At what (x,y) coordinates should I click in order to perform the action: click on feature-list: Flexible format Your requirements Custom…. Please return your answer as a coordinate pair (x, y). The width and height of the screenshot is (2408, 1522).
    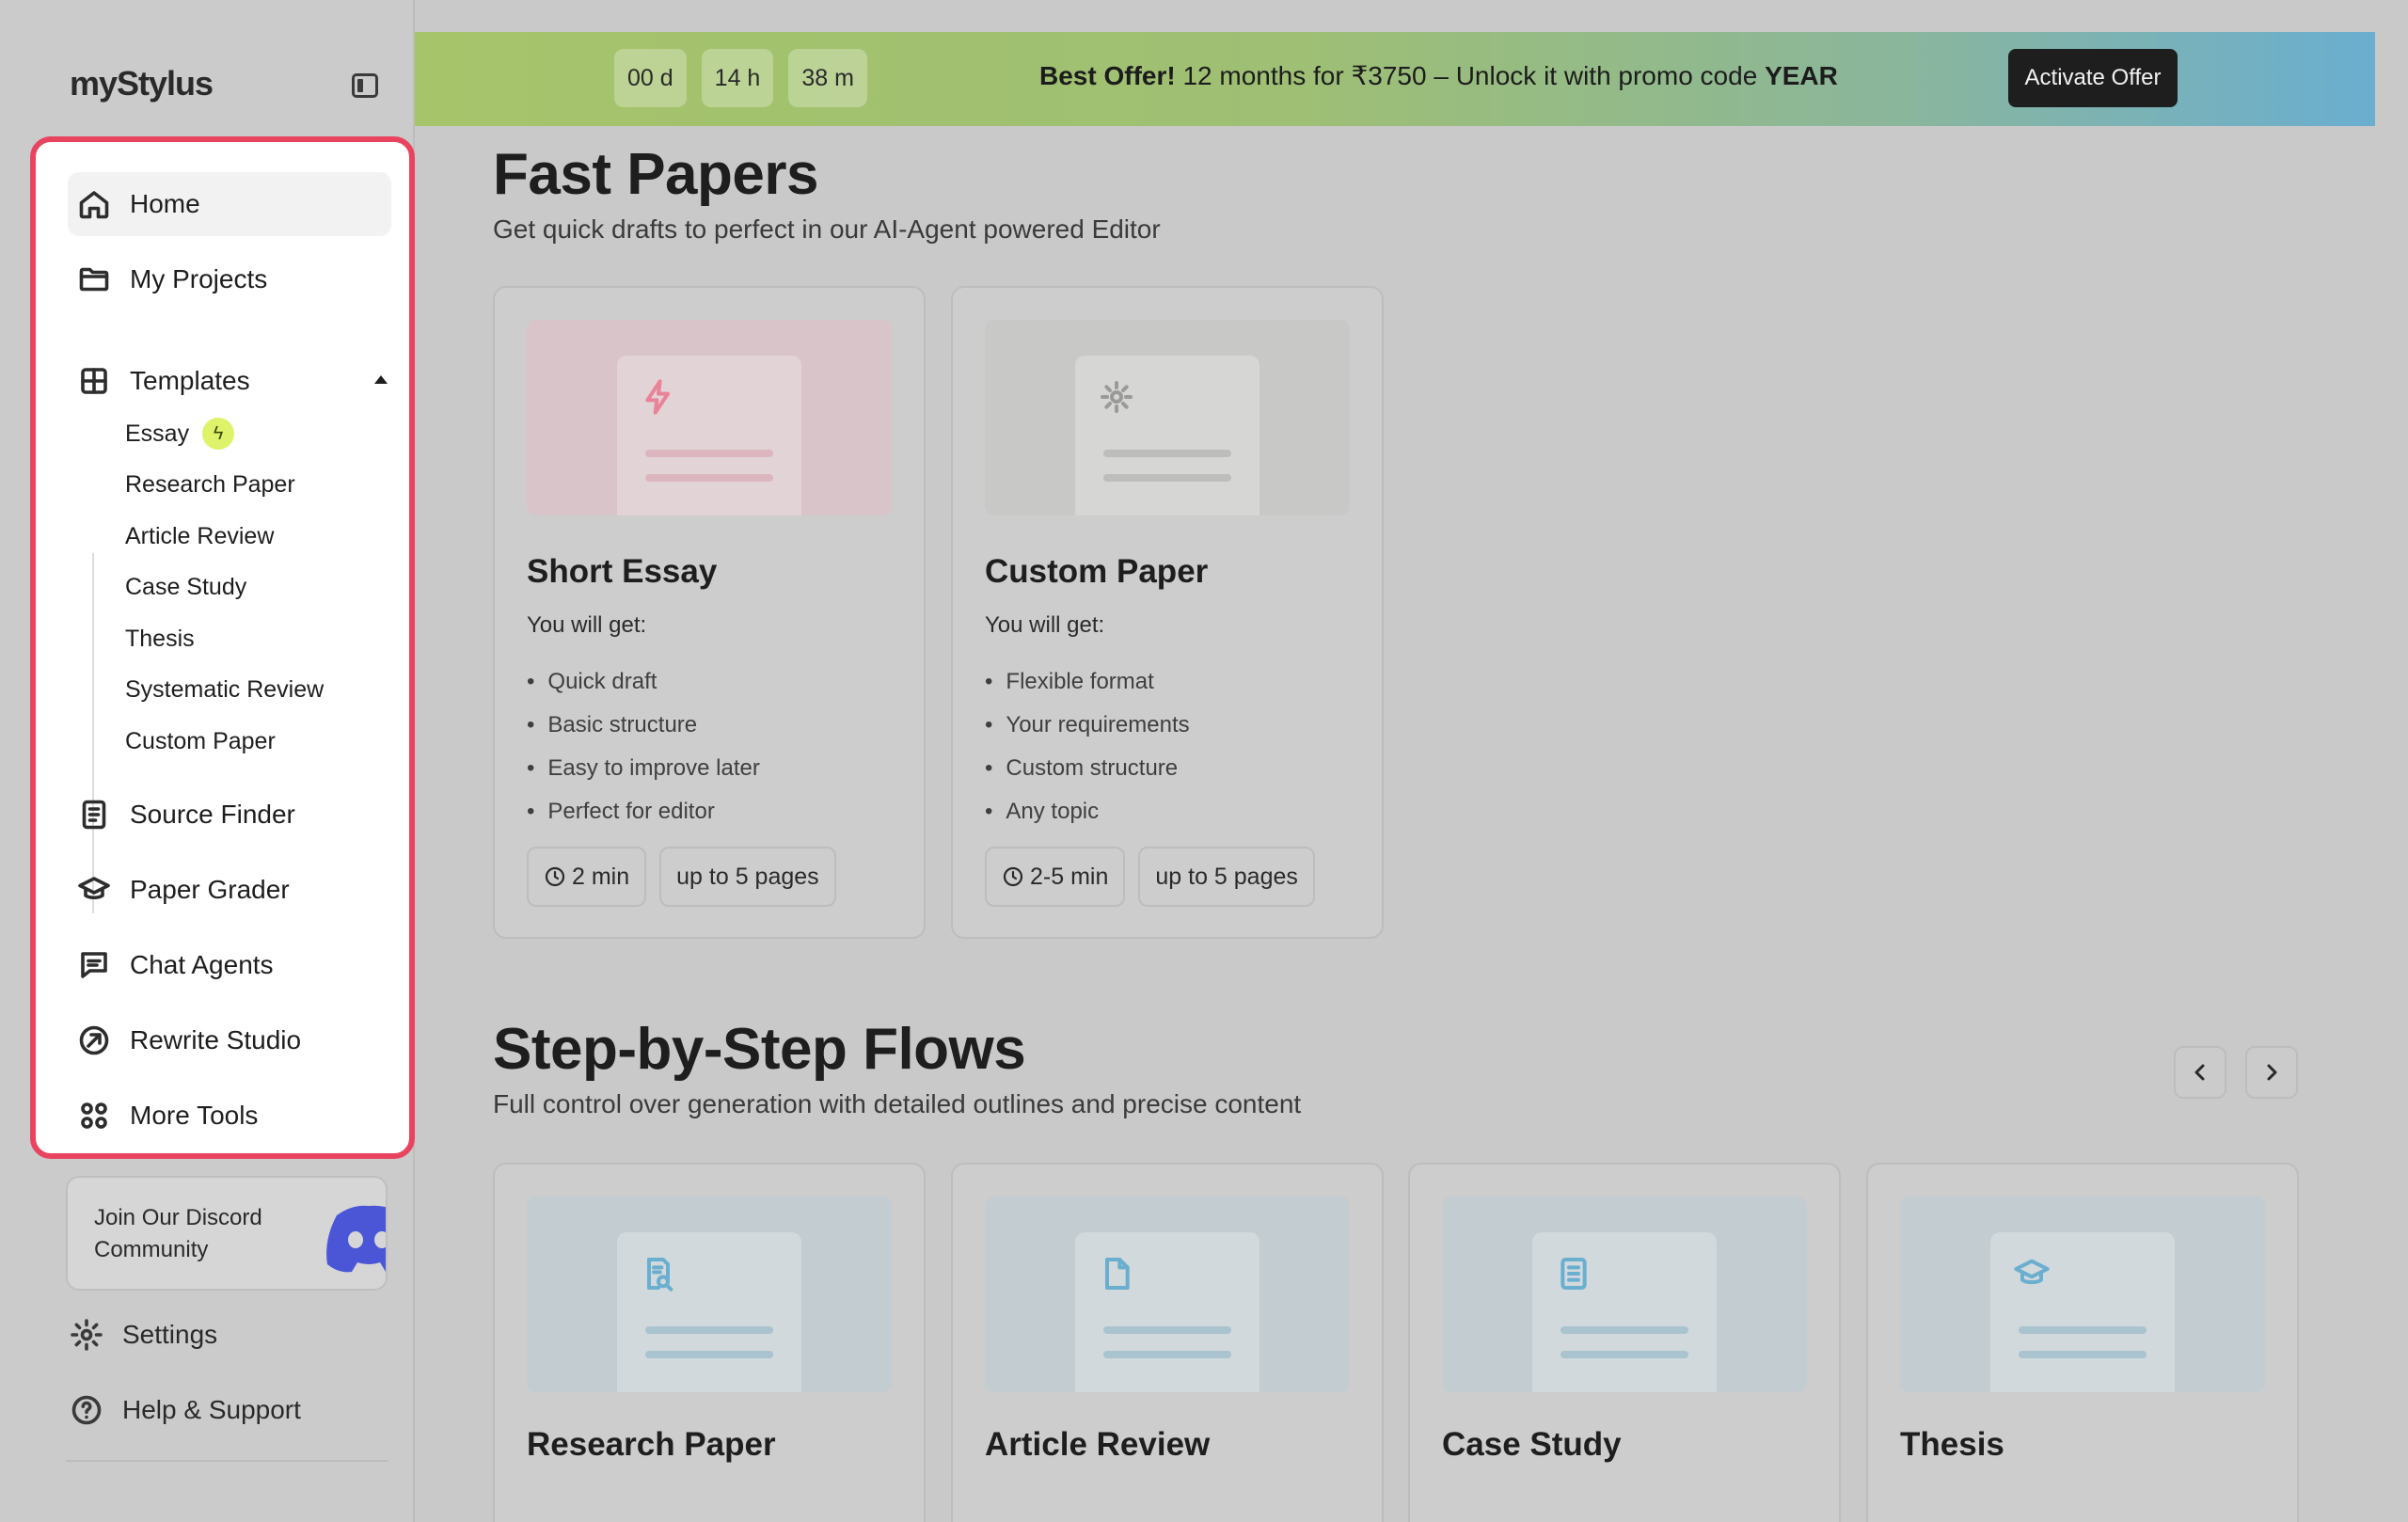
    Looking at the image, I should click on (1088, 747).